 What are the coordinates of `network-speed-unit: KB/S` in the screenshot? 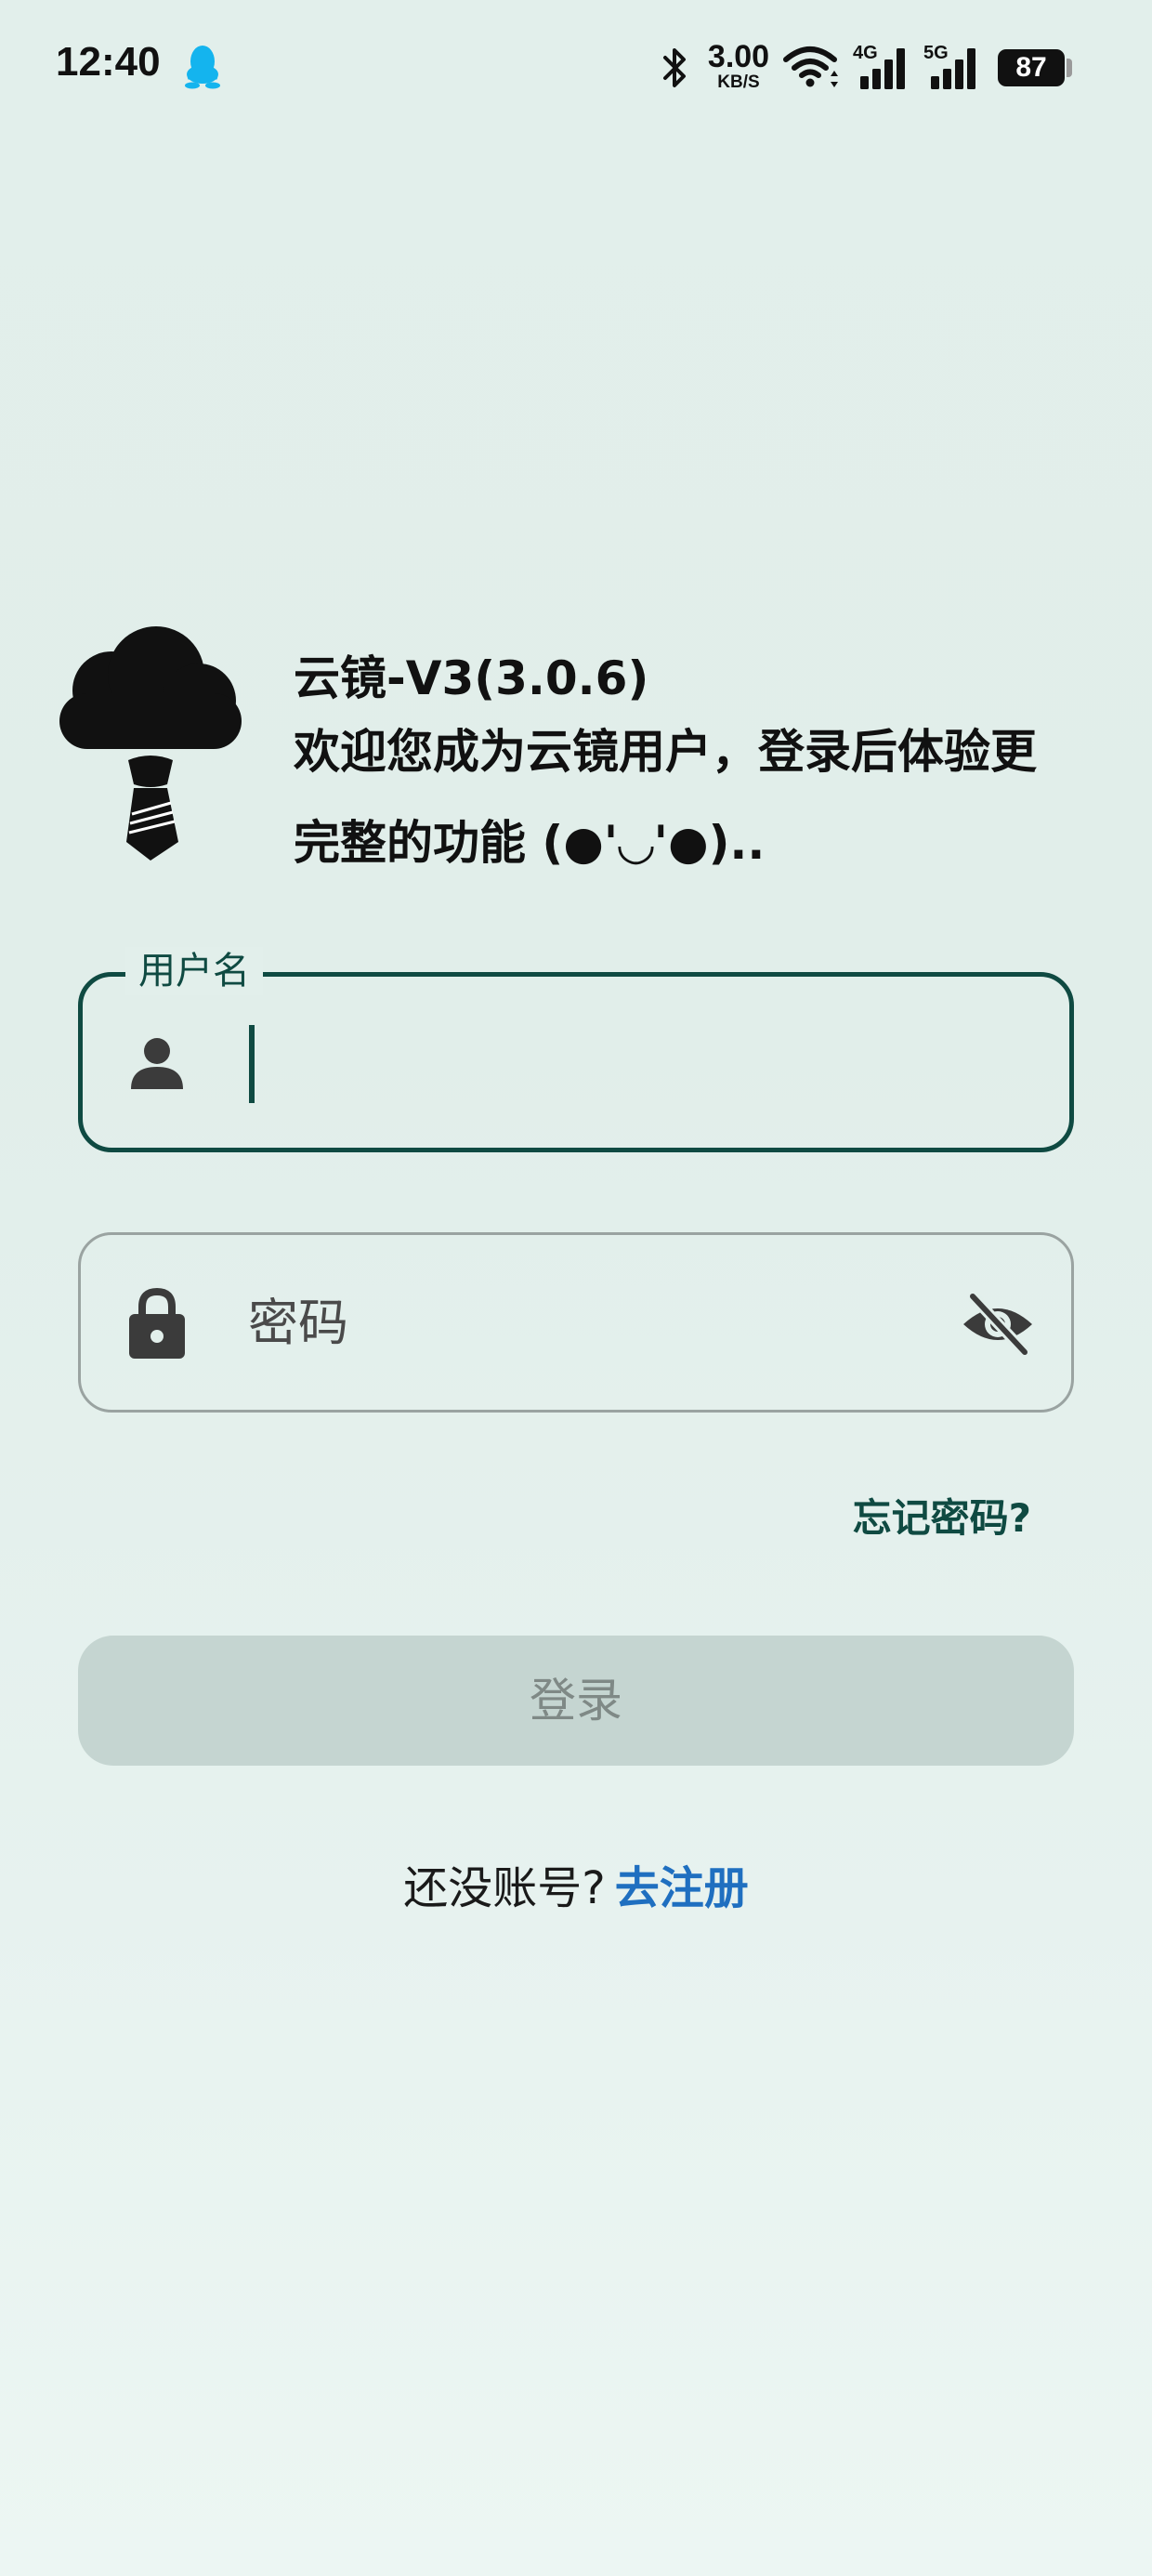 It's located at (738, 82).